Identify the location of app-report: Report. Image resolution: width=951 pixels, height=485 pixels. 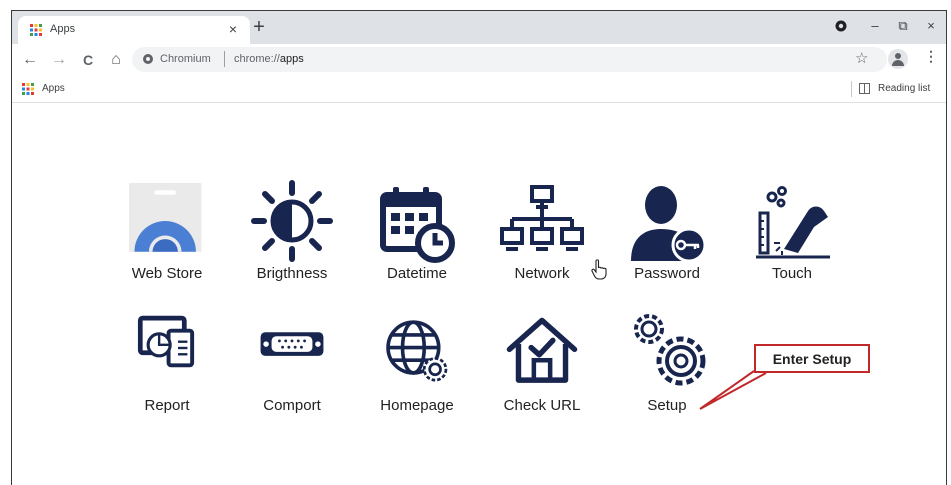
(167, 367).